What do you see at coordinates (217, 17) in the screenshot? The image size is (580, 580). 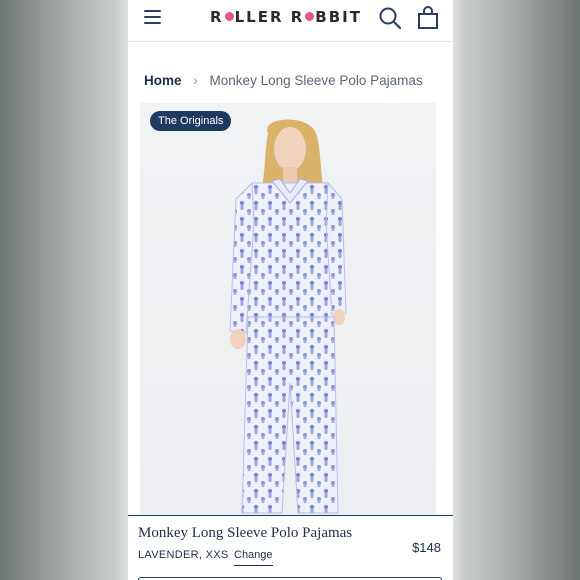 I see `logo-text-part: R` at bounding box center [217, 17].